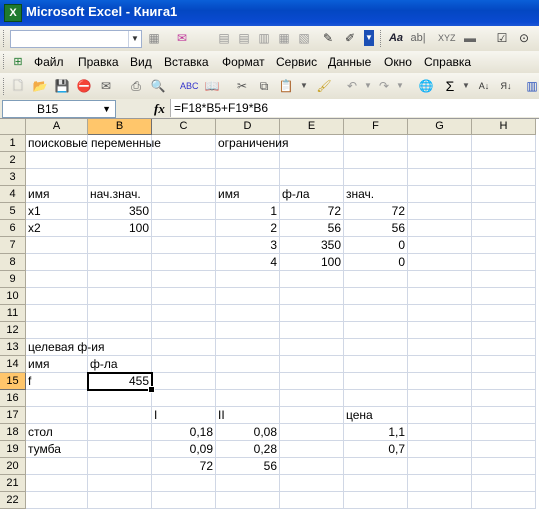 The height and width of the screenshot is (514, 539). Describe the element at coordinates (248, 127) in the screenshot. I see `column-header-d: D` at that location.